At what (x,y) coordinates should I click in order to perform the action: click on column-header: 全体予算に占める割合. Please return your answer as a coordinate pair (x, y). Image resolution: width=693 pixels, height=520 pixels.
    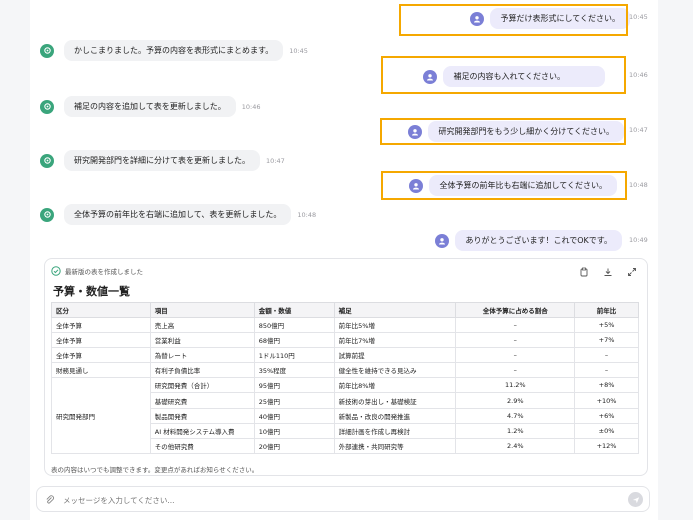
    Looking at the image, I should click on (515, 310).